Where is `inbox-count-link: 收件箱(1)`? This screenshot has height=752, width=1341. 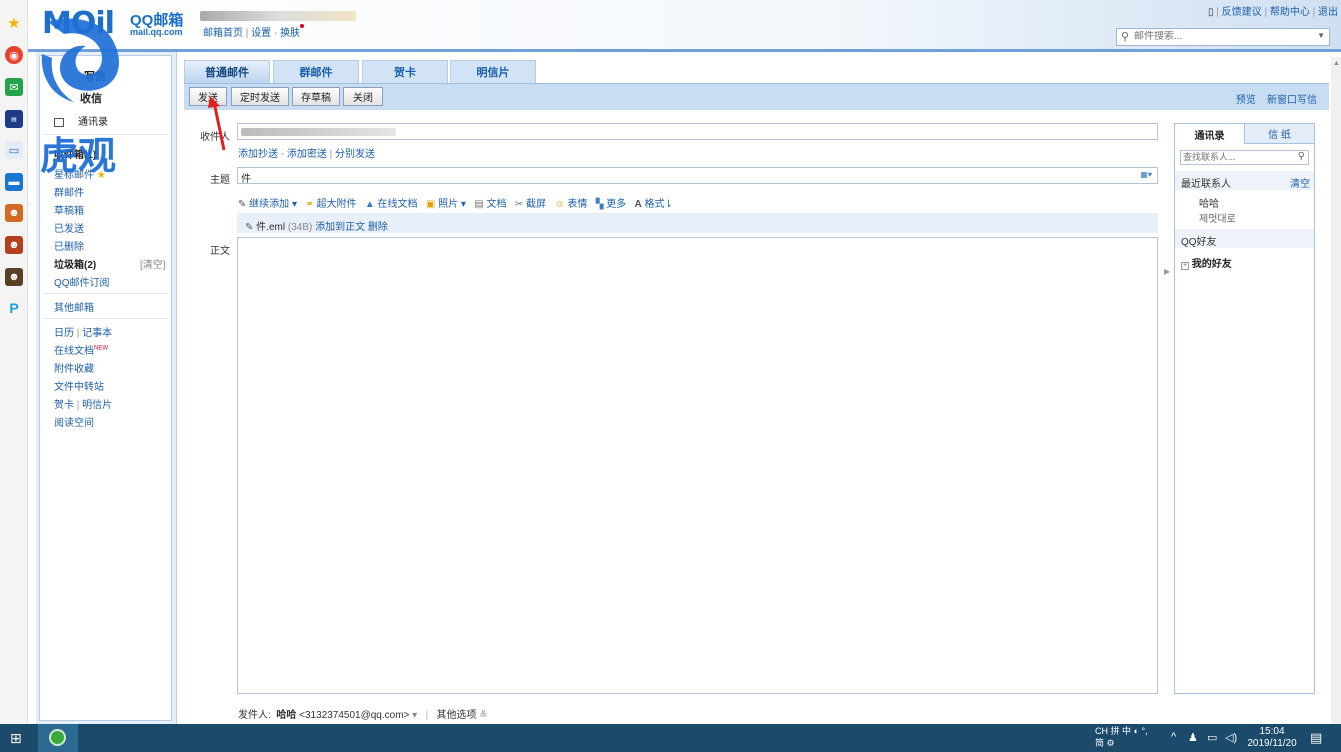 inbox-count-link: 收件箱(1) is located at coordinates (75, 153).